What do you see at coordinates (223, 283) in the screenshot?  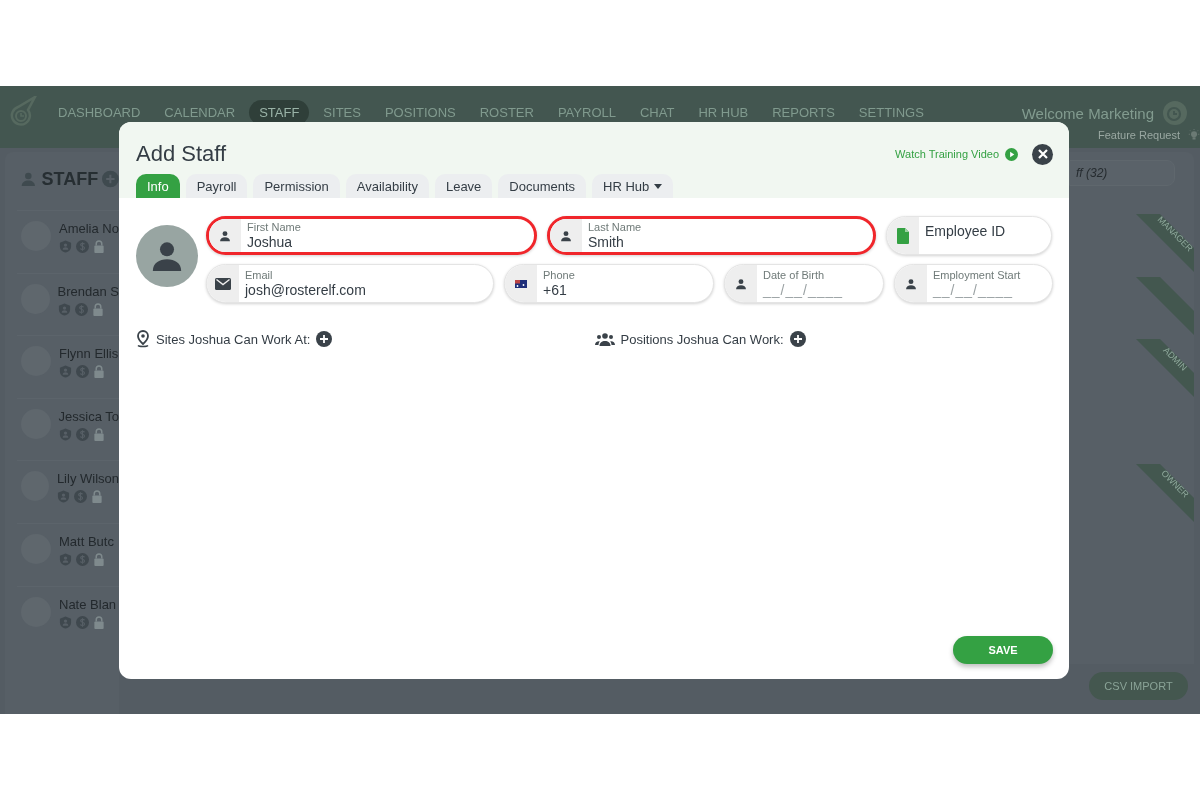 I see `envelope-icon` at bounding box center [223, 283].